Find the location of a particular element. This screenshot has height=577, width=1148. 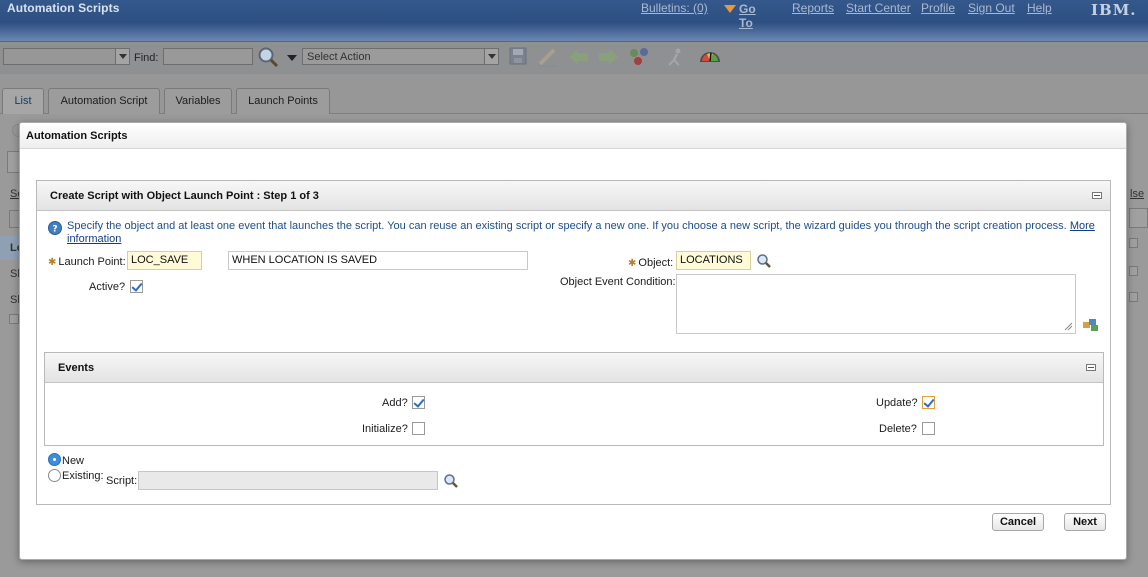

add-label: Add? is located at coordinates (395, 403).